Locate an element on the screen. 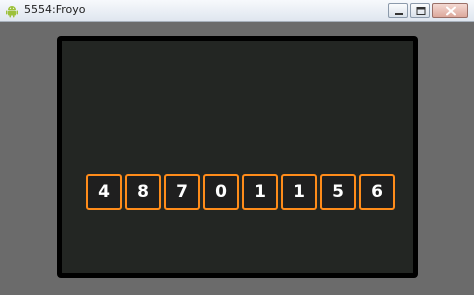  window-controls is located at coordinates (428, 10).